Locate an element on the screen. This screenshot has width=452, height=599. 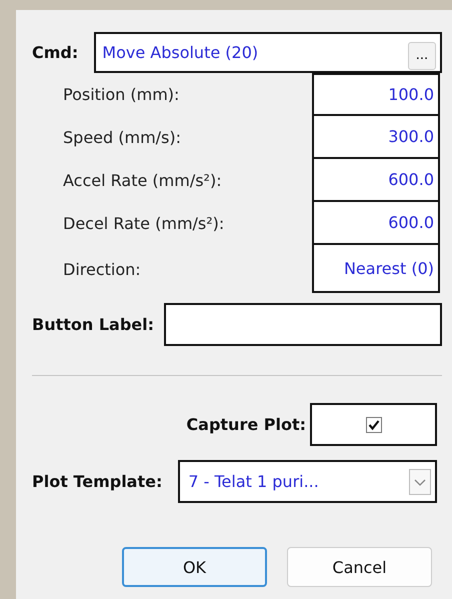
param-field: 100.0 is located at coordinates (376, 94).